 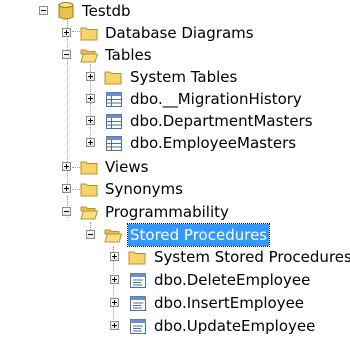 I want to click on tree-node-label: dbo.DeleteEmployee, so click(x=232, y=280).